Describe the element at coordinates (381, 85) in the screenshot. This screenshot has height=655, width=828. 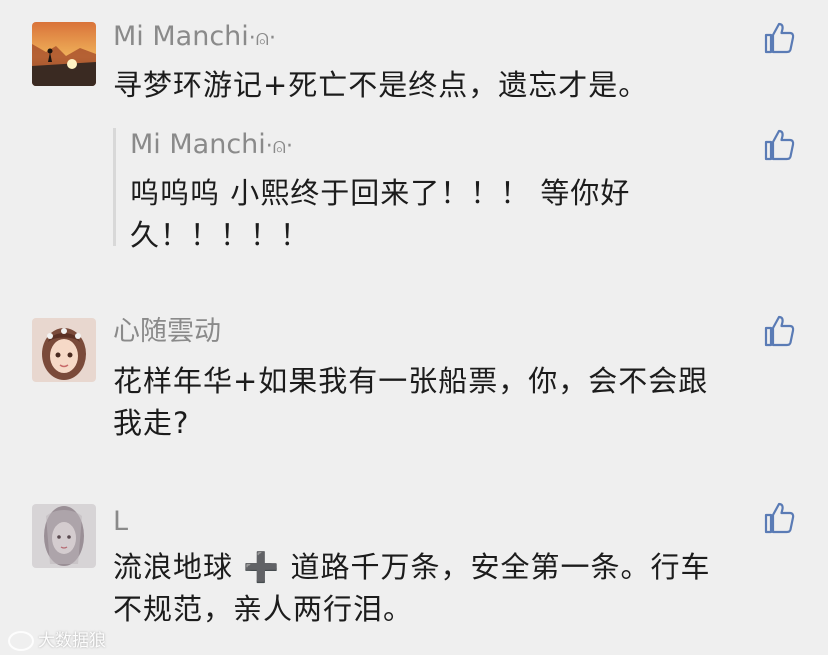
I see `comment-text: 寻梦环游记+死亡不是终点，遗忘才是。` at that location.